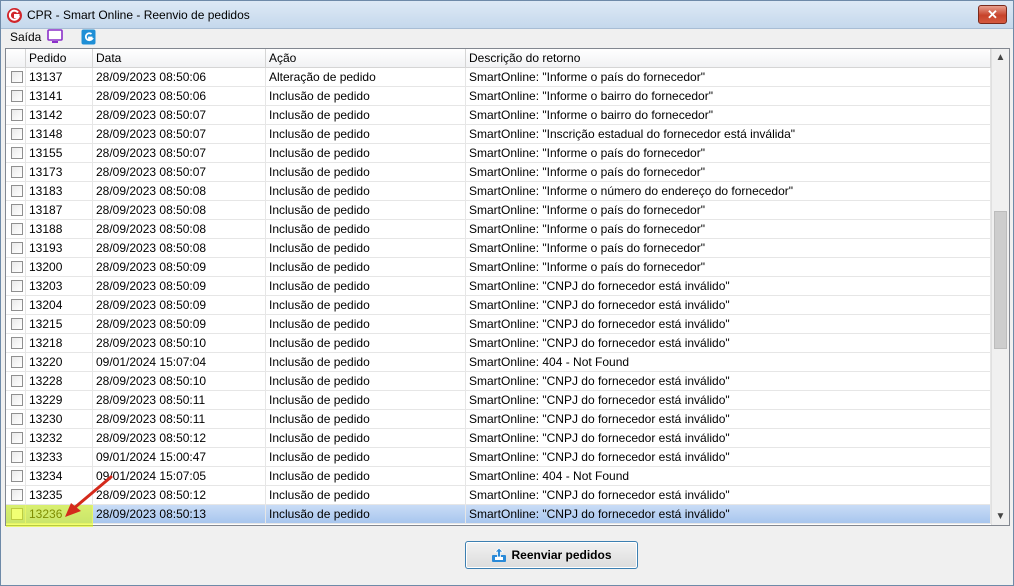  Describe the element at coordinates (179, 134) in the screenshot. I see `cell-data: 28/09/2023 08:50:07` at that location.